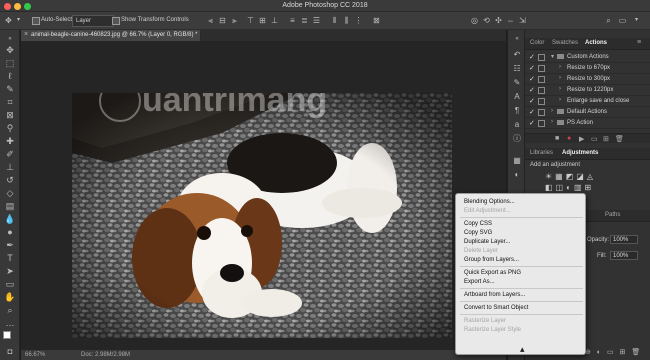  What do you see at coordinates (10, 206) in the screenshot?
I see `gradient-tool-icon: ▤` at bounding box center [10, 206].